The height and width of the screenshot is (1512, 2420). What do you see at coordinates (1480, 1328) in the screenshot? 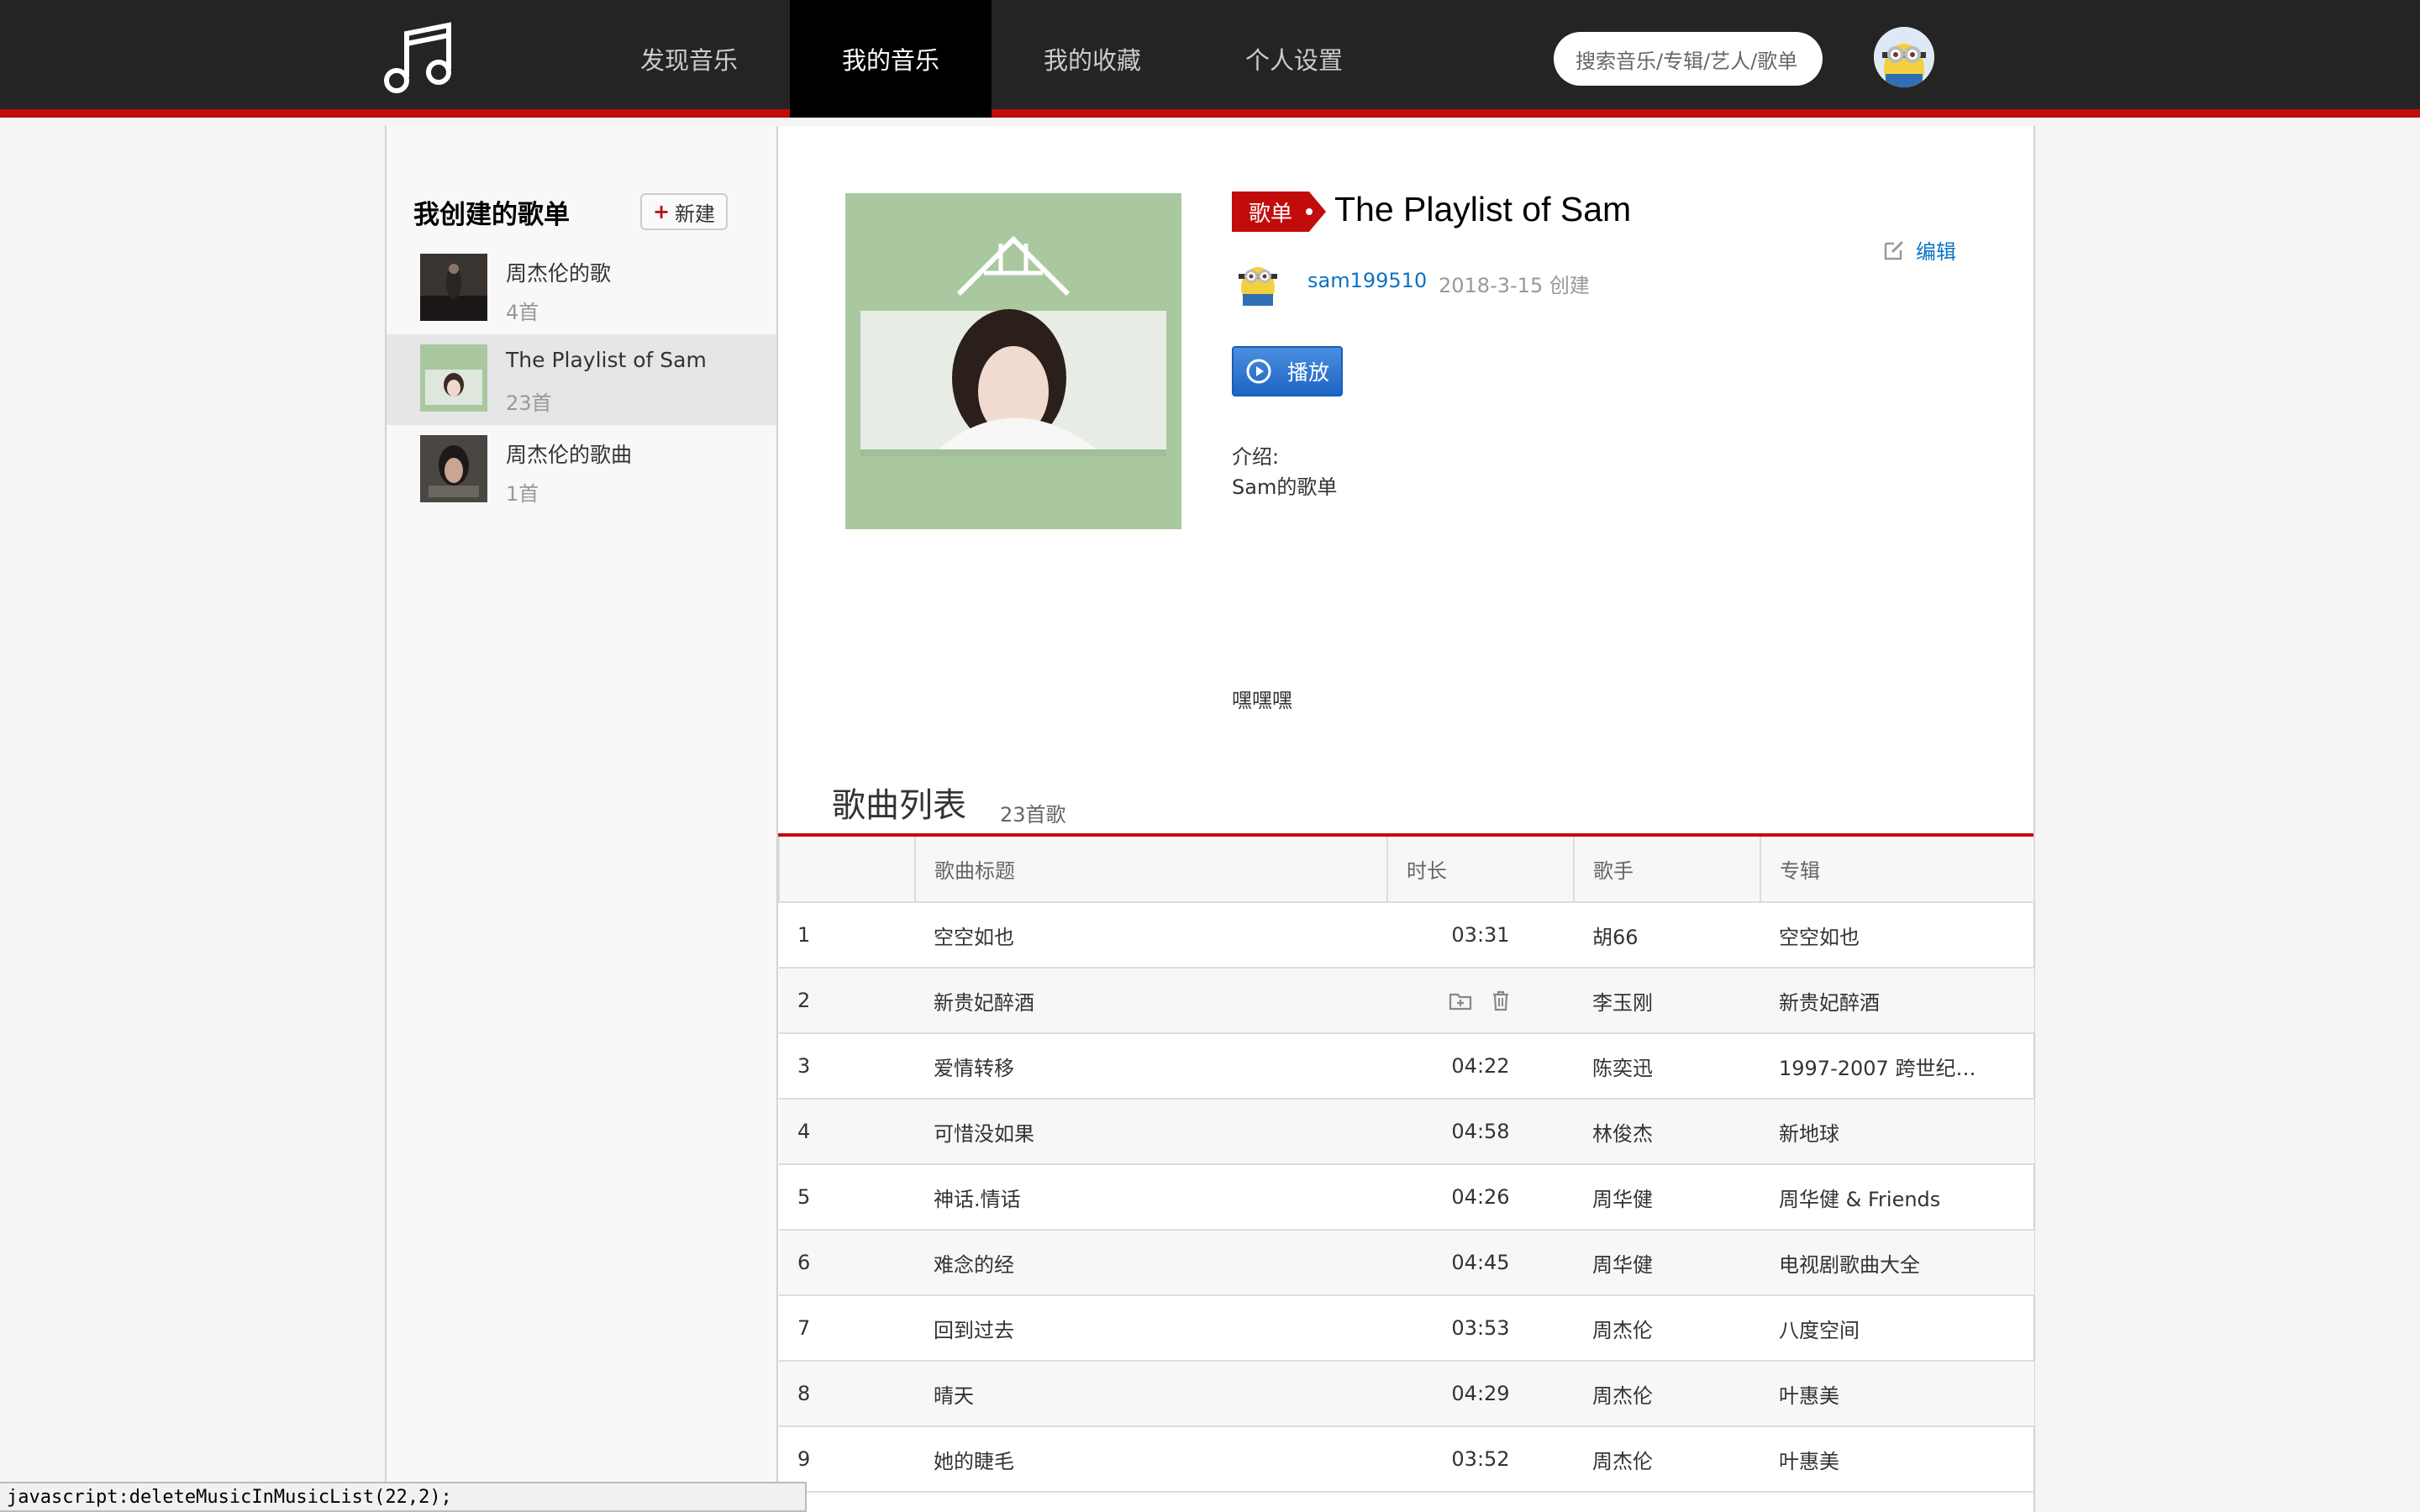
I see `song-duration: 03:53` at bounding box center [1480, 1328].